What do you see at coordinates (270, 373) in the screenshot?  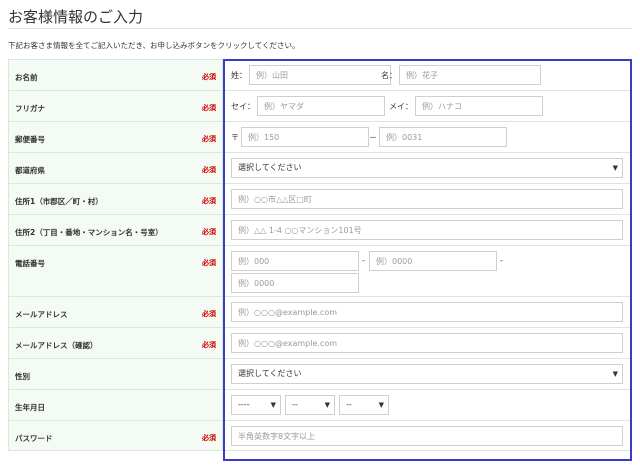 I see `gender-selected-value: 選択してください` at bounding box center [270, 373].